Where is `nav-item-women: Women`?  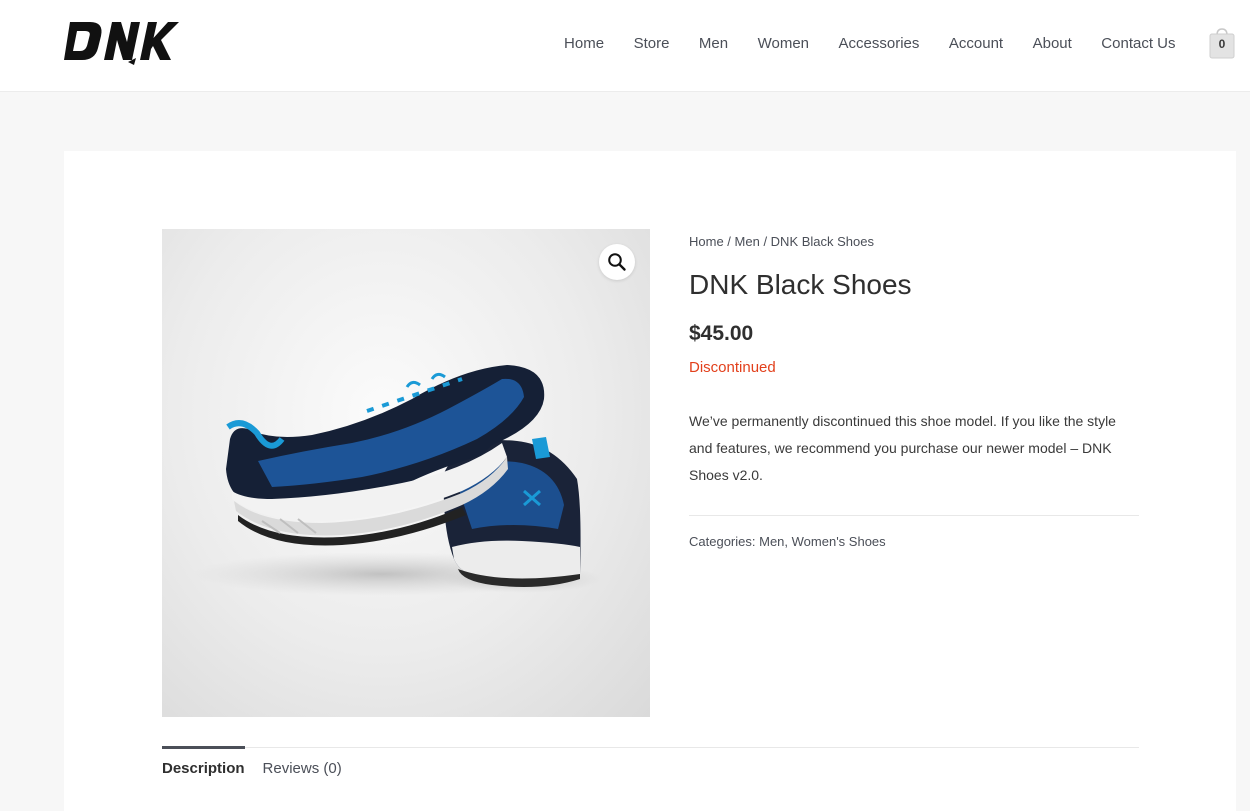 nav-item-women: Women is located at coordinates (783, 43).